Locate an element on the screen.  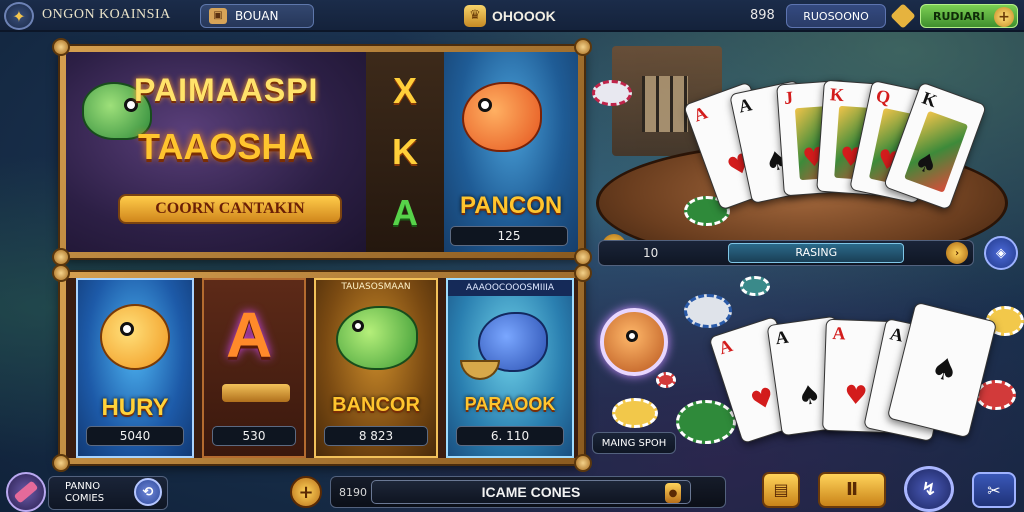
search-button: ▣ BOUAN is located at coordinates (257, 16).